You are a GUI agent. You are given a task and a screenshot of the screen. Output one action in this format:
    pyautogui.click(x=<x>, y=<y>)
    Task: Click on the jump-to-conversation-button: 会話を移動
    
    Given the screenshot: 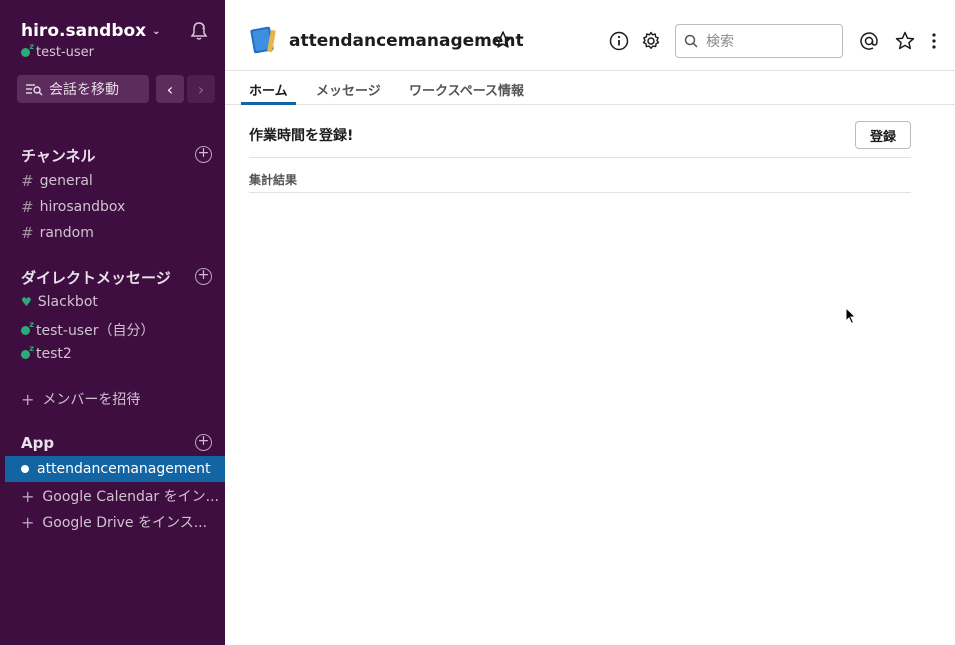 What is the action you would take?
    pyautogui.click(x=83, y=89)
    